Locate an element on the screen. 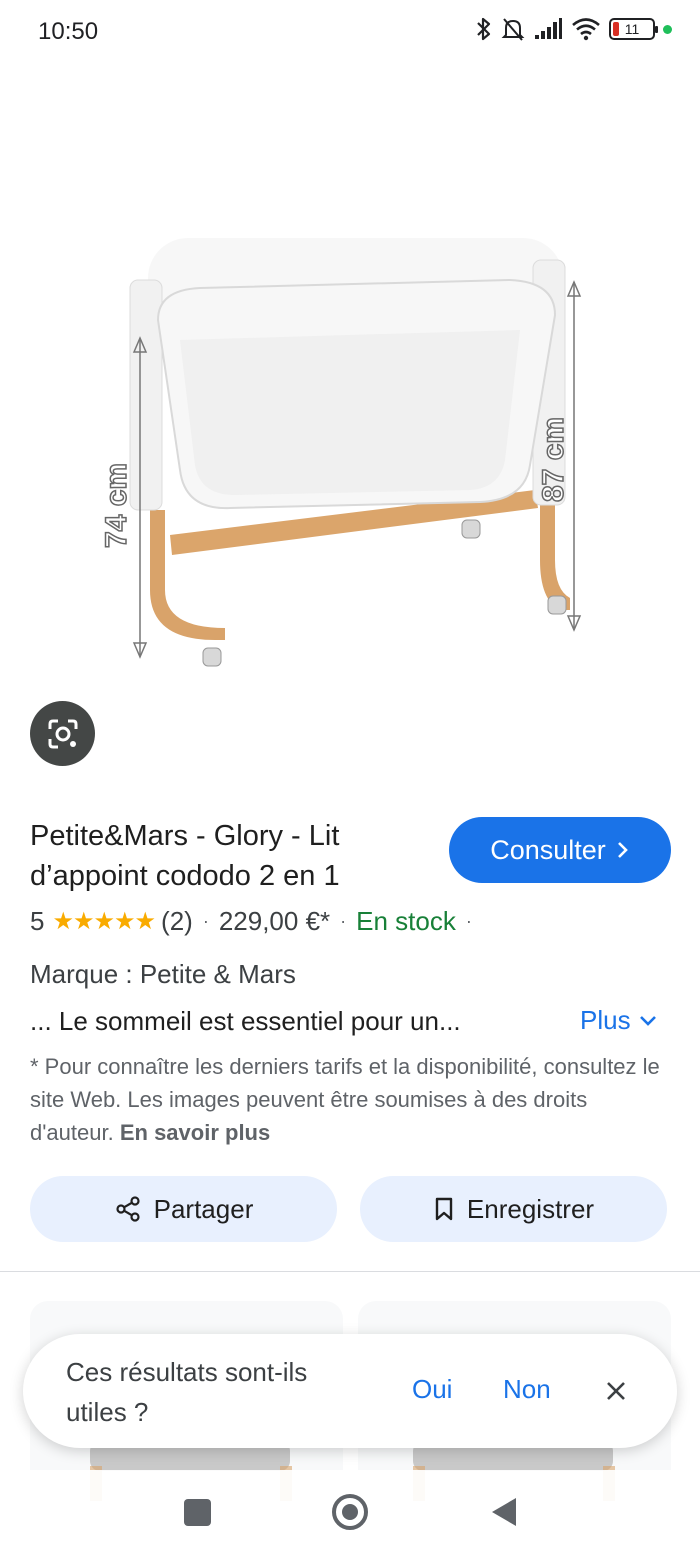 The width and height of the screenshot is (700, 1556). consult-button: Consulter is located at coordinates (560, 850).